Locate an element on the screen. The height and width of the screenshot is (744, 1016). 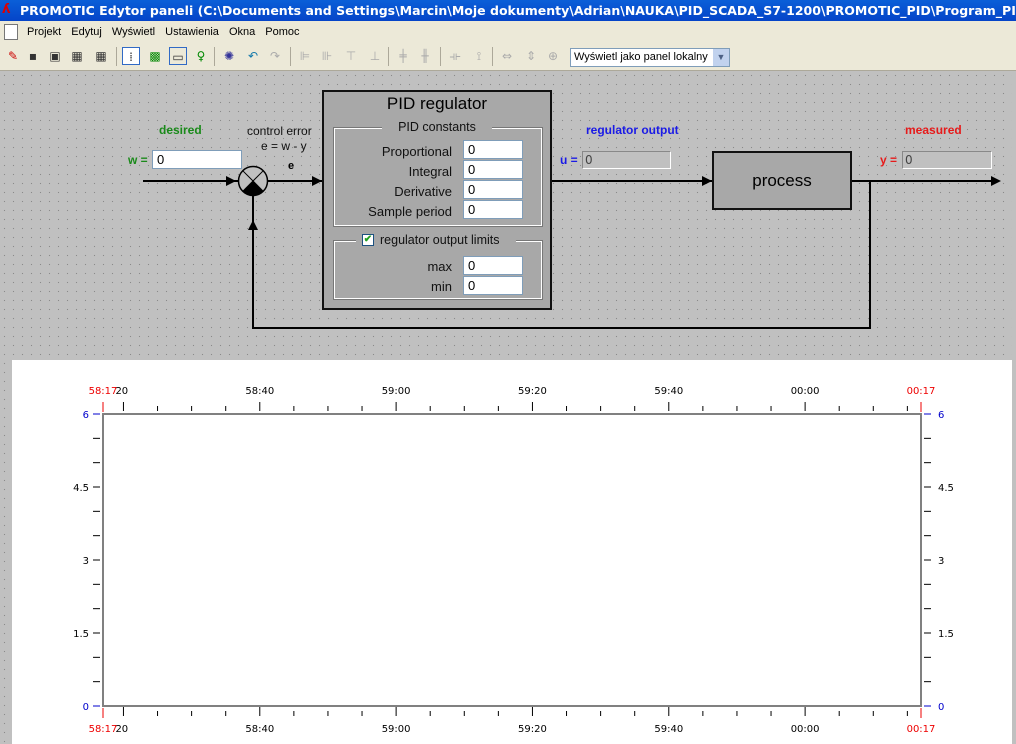
x-tick-label-bottom: 58:40 is located at coordinates (259, 729).